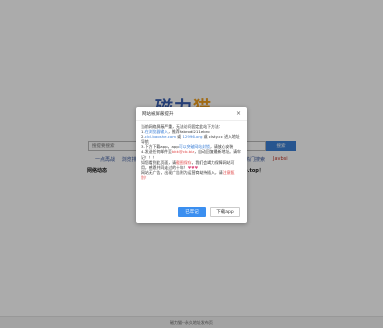 The image size is (383, 328). I want to click on modal-line-text: 12996.org, so click(192, 137).